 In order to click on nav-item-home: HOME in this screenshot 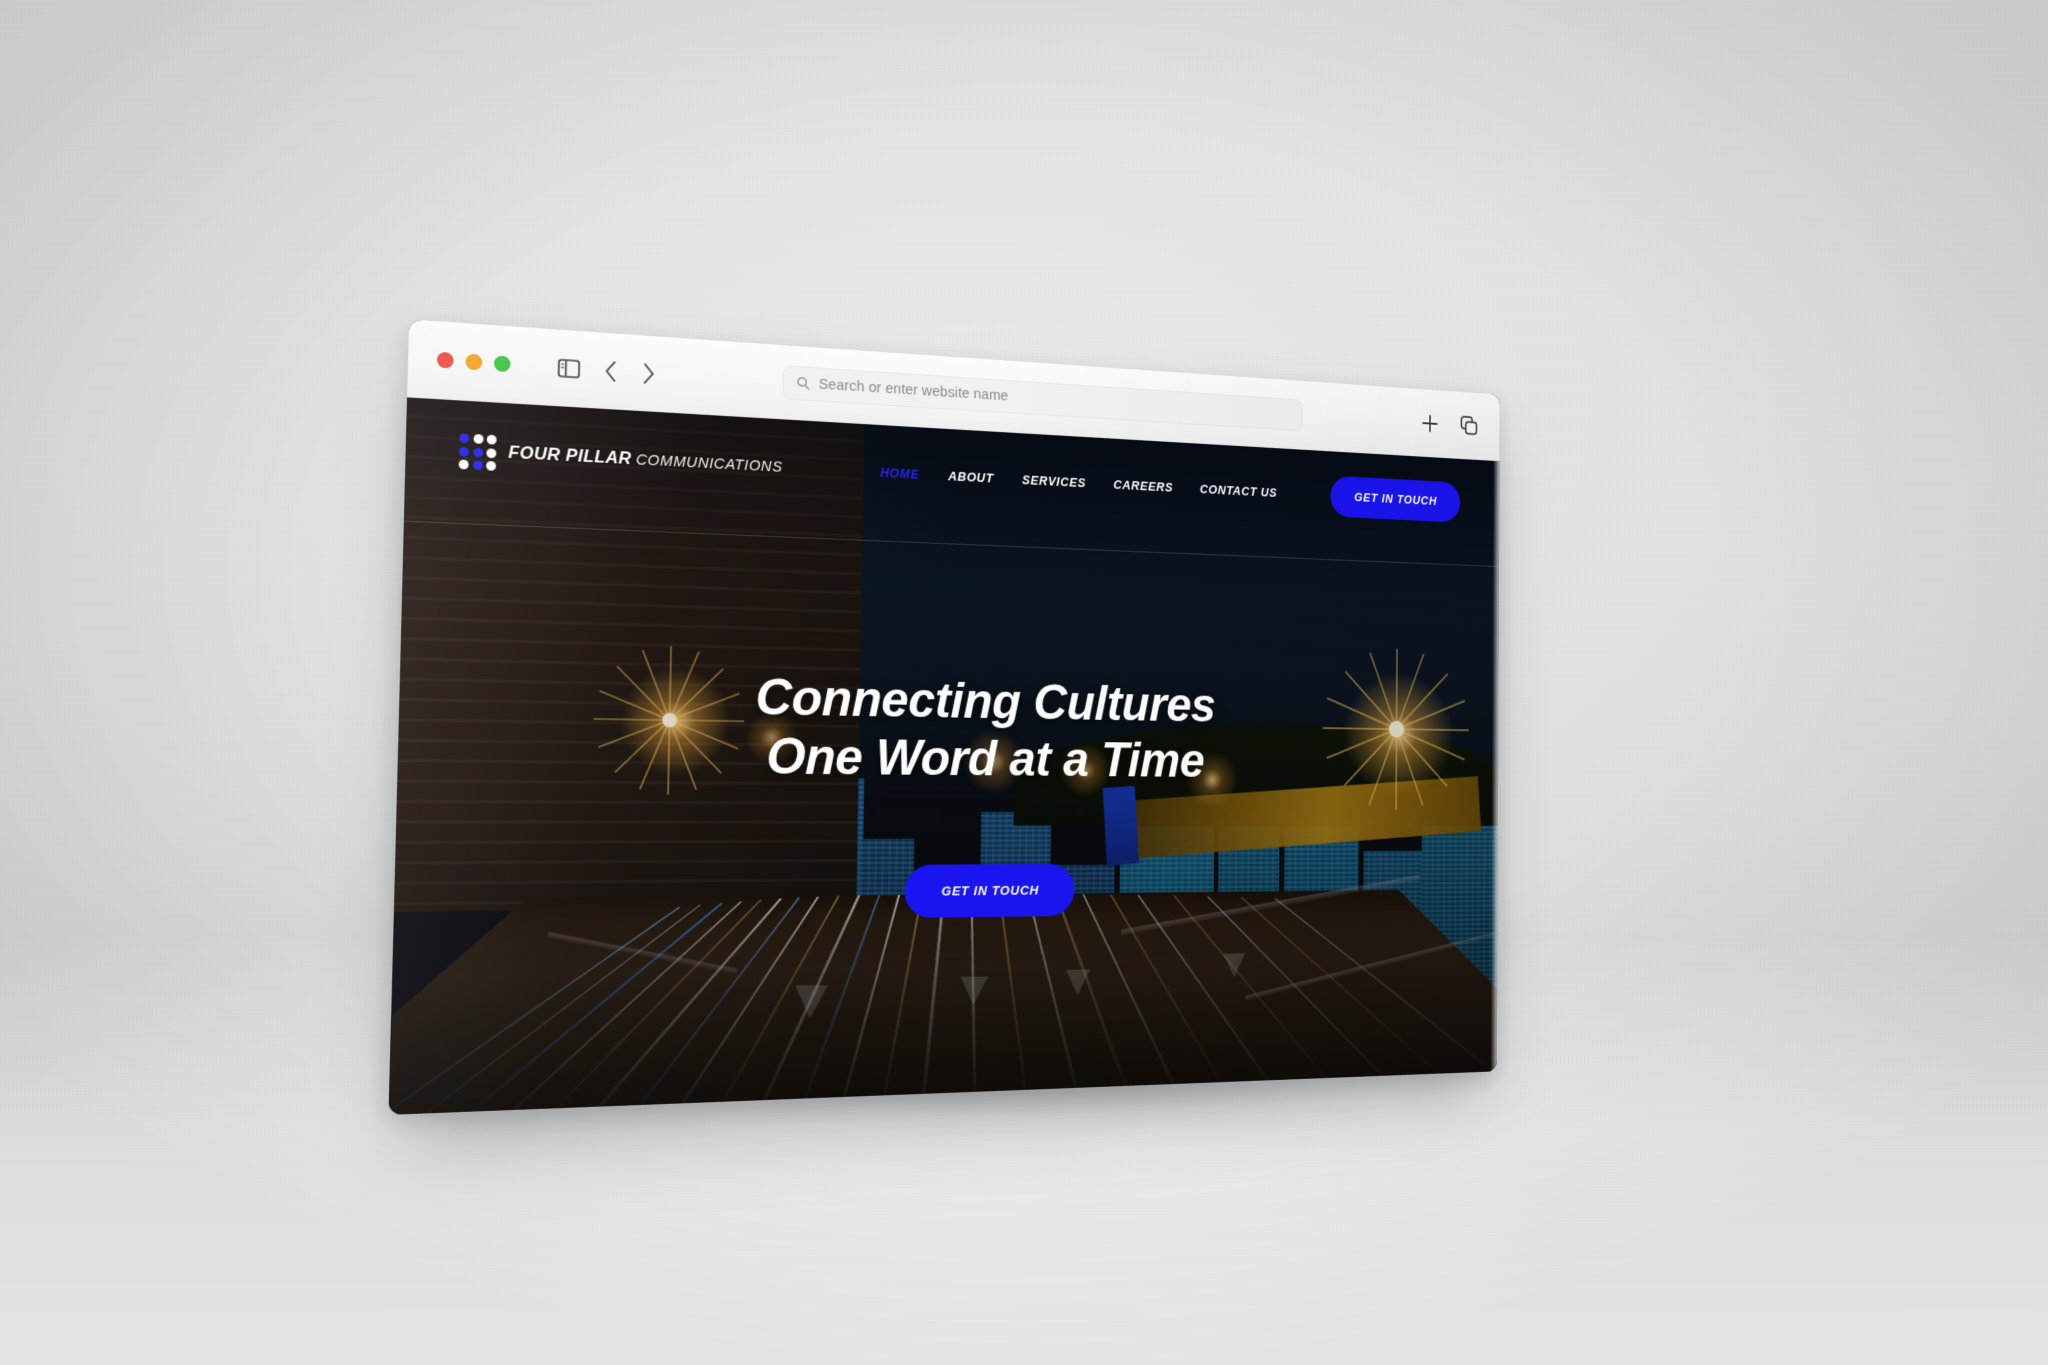, I will do `click(899, 474)`.